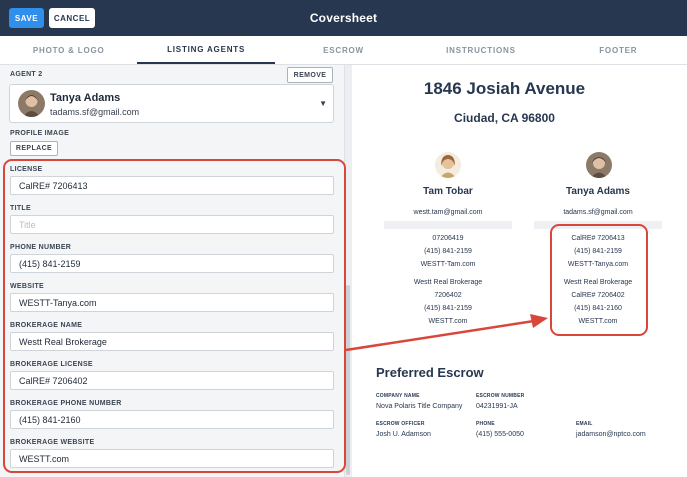 The width and height of the screenshot is (687, 477). What do you see at coordinates (448, 225) in the screenshot?
I see `agent-1-empty-title-bar` at bounding box center [448, 225].